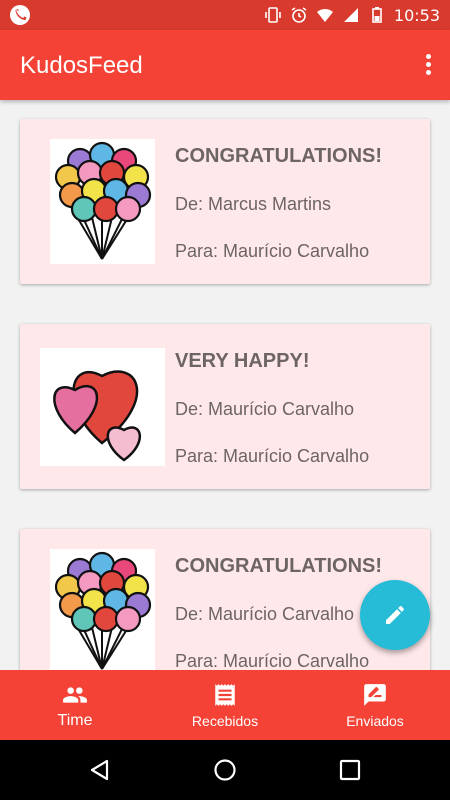  I want to click on bottom-navigation: Time Recebidos Enviados, so click(225, 705).